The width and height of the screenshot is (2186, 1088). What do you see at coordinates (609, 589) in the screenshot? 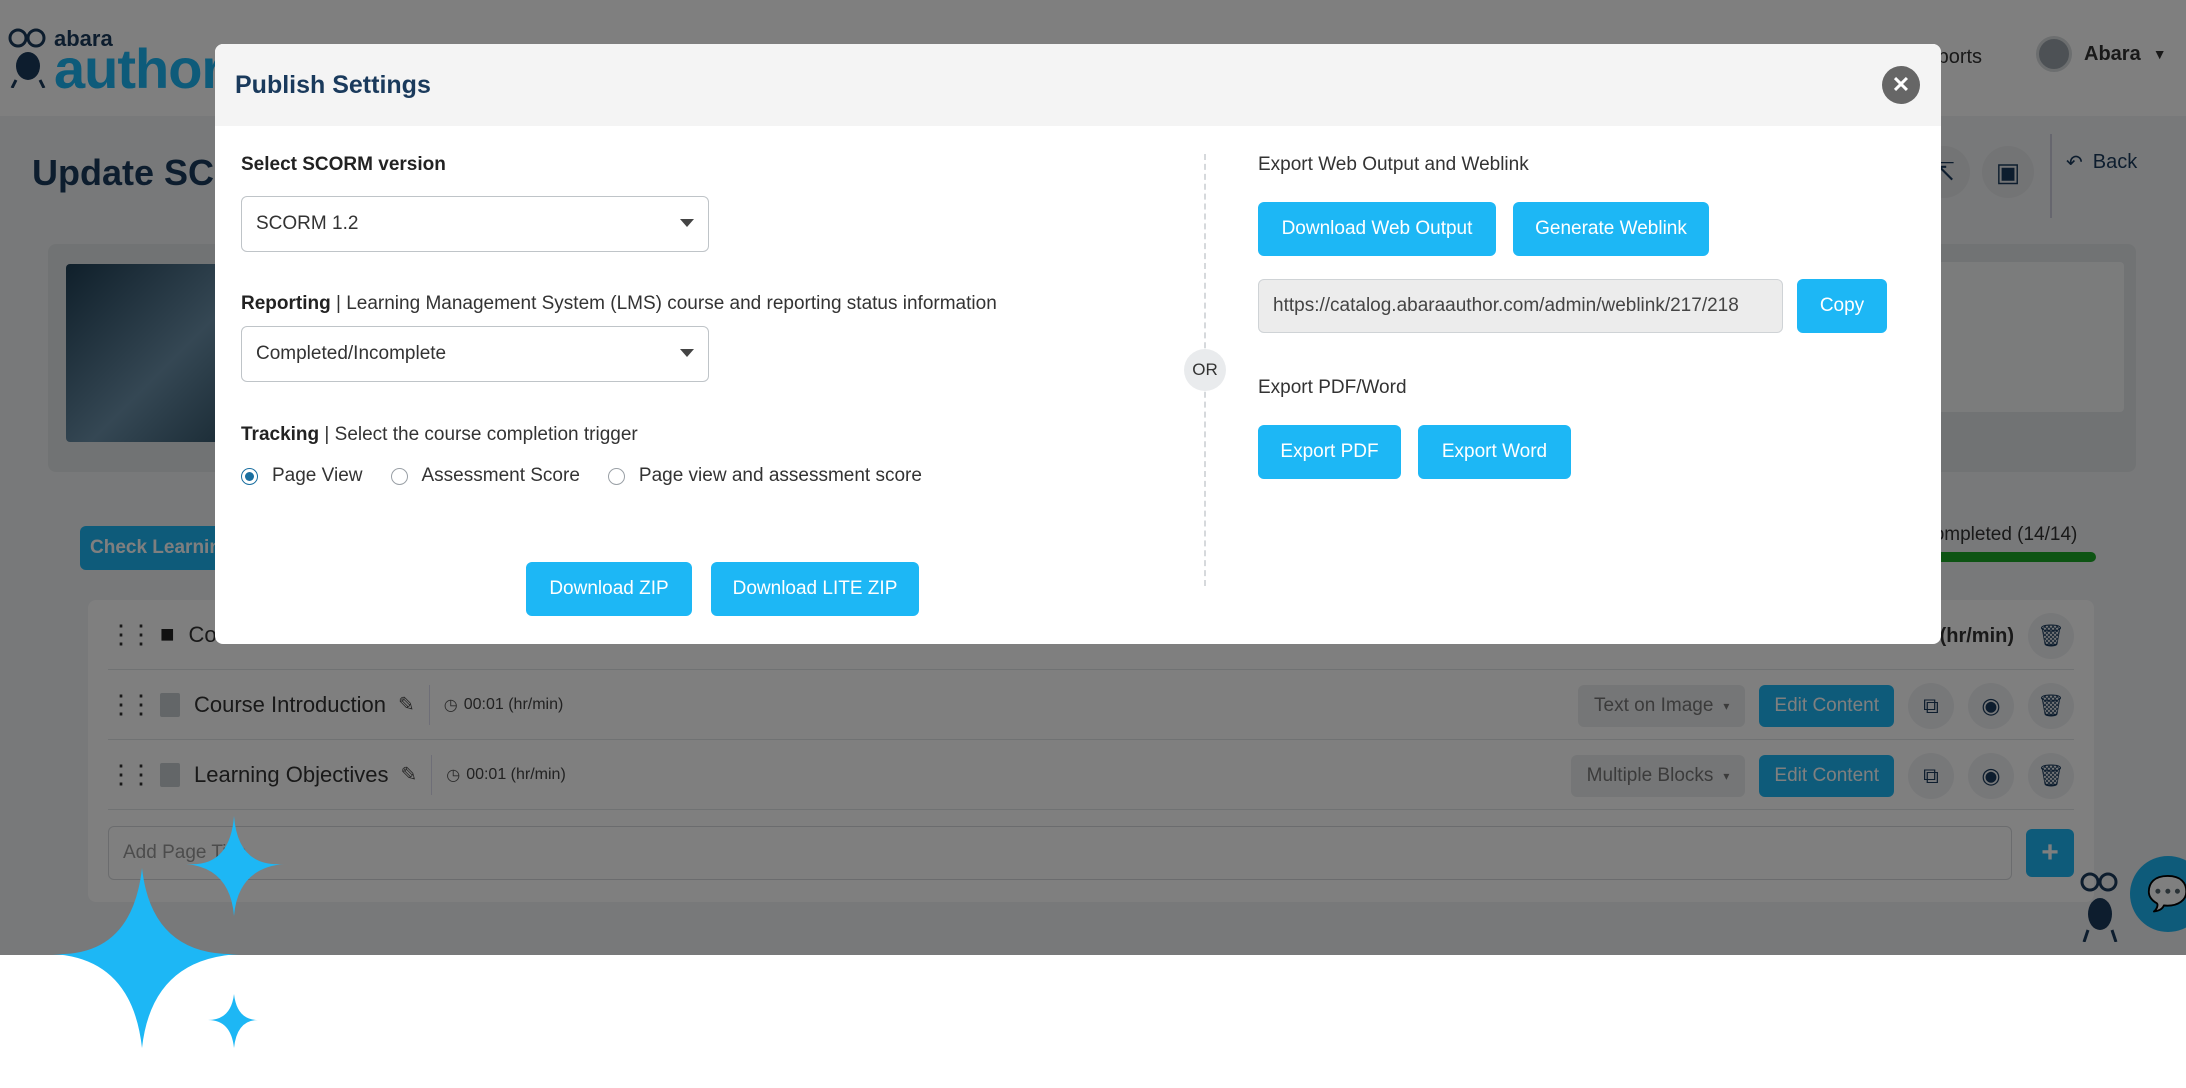
I see `download-zip-button: Download ZIP` at bounding box center [609, 589].